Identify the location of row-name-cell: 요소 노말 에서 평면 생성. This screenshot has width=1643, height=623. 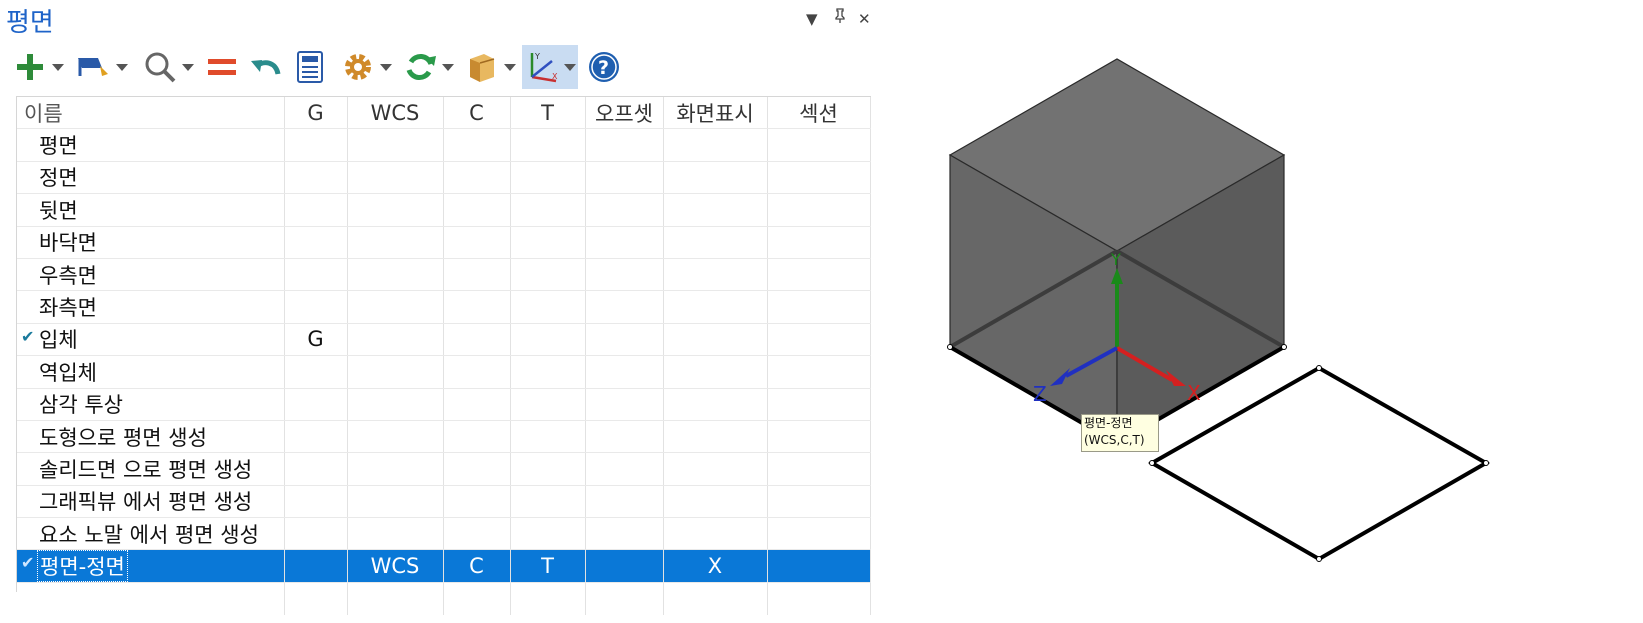
(151, 534).